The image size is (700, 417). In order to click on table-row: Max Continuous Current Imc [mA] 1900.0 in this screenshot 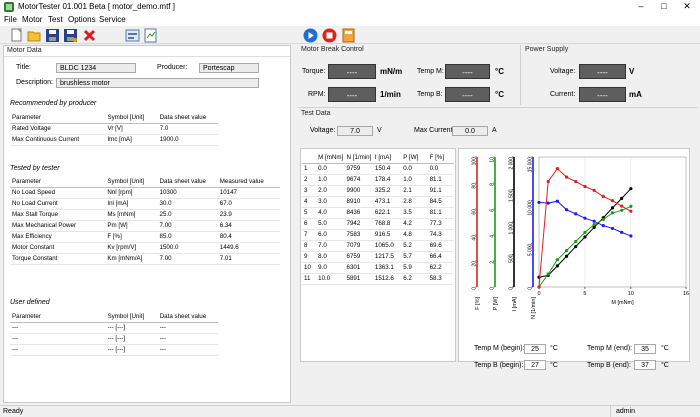, I will do `click(114, 140)`.